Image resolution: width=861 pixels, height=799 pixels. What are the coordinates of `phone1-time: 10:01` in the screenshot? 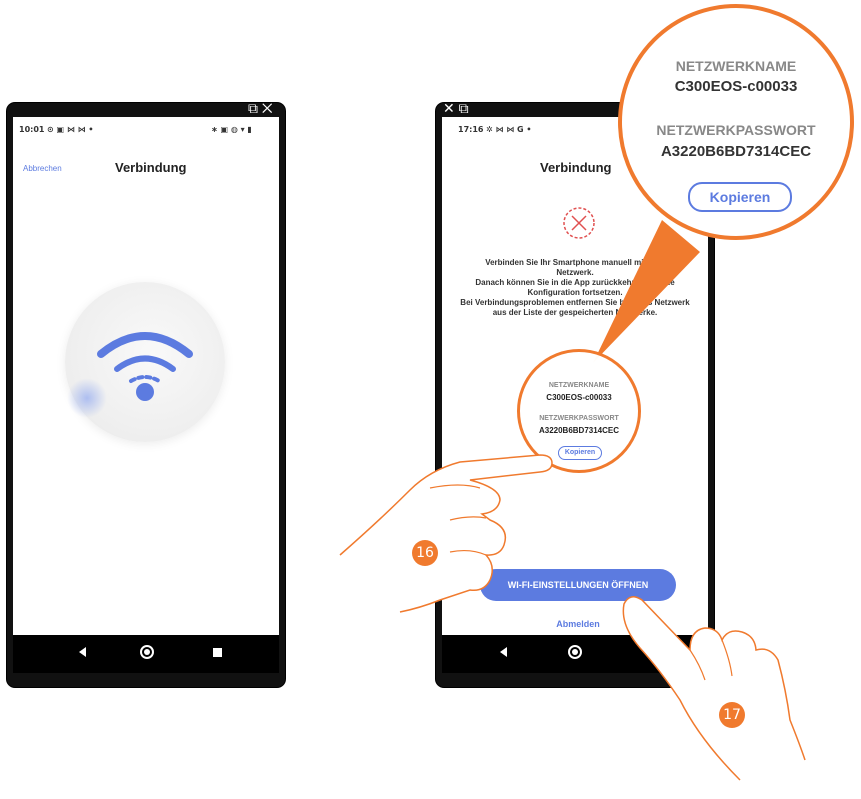 It's located at (32, 129).